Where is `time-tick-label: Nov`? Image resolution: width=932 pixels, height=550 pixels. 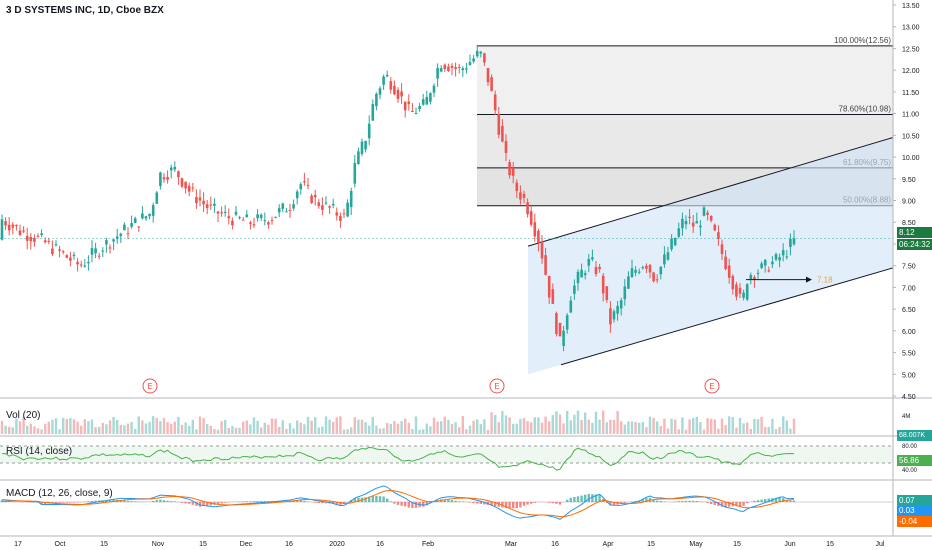
time-tick-label: Nov is located at coordinates (158, 544).